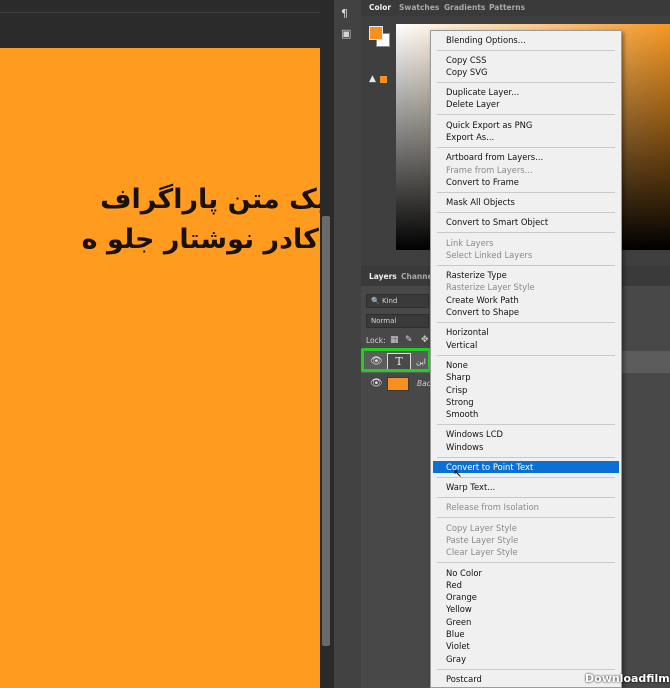 This screenshot has height=688, width=670. I want to click on menu-item-orange: Orange, so click(526, 597).